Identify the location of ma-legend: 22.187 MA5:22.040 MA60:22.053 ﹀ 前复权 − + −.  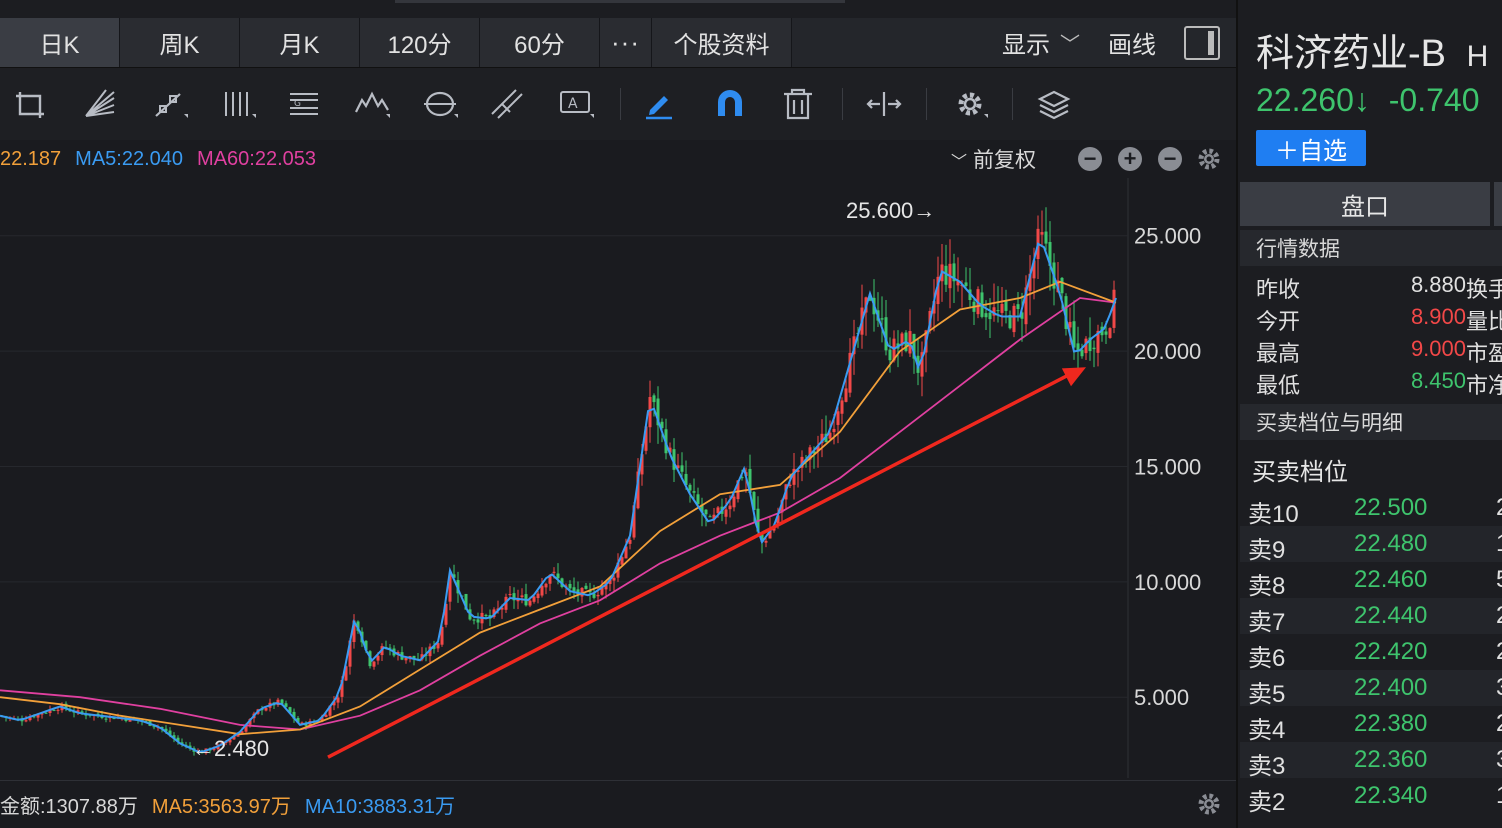
(618, 159).